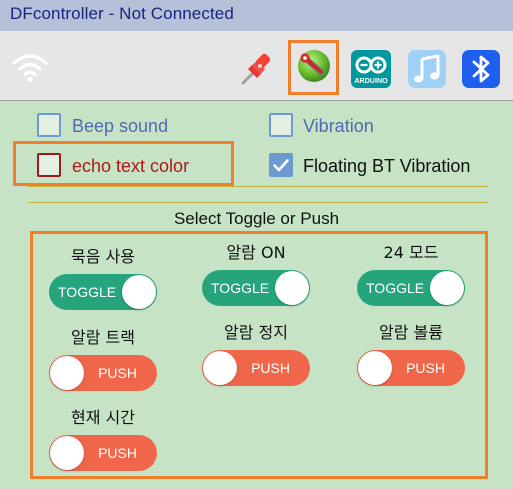  I want to click on beep-sound-label: Beep sound, so click(120, 126).